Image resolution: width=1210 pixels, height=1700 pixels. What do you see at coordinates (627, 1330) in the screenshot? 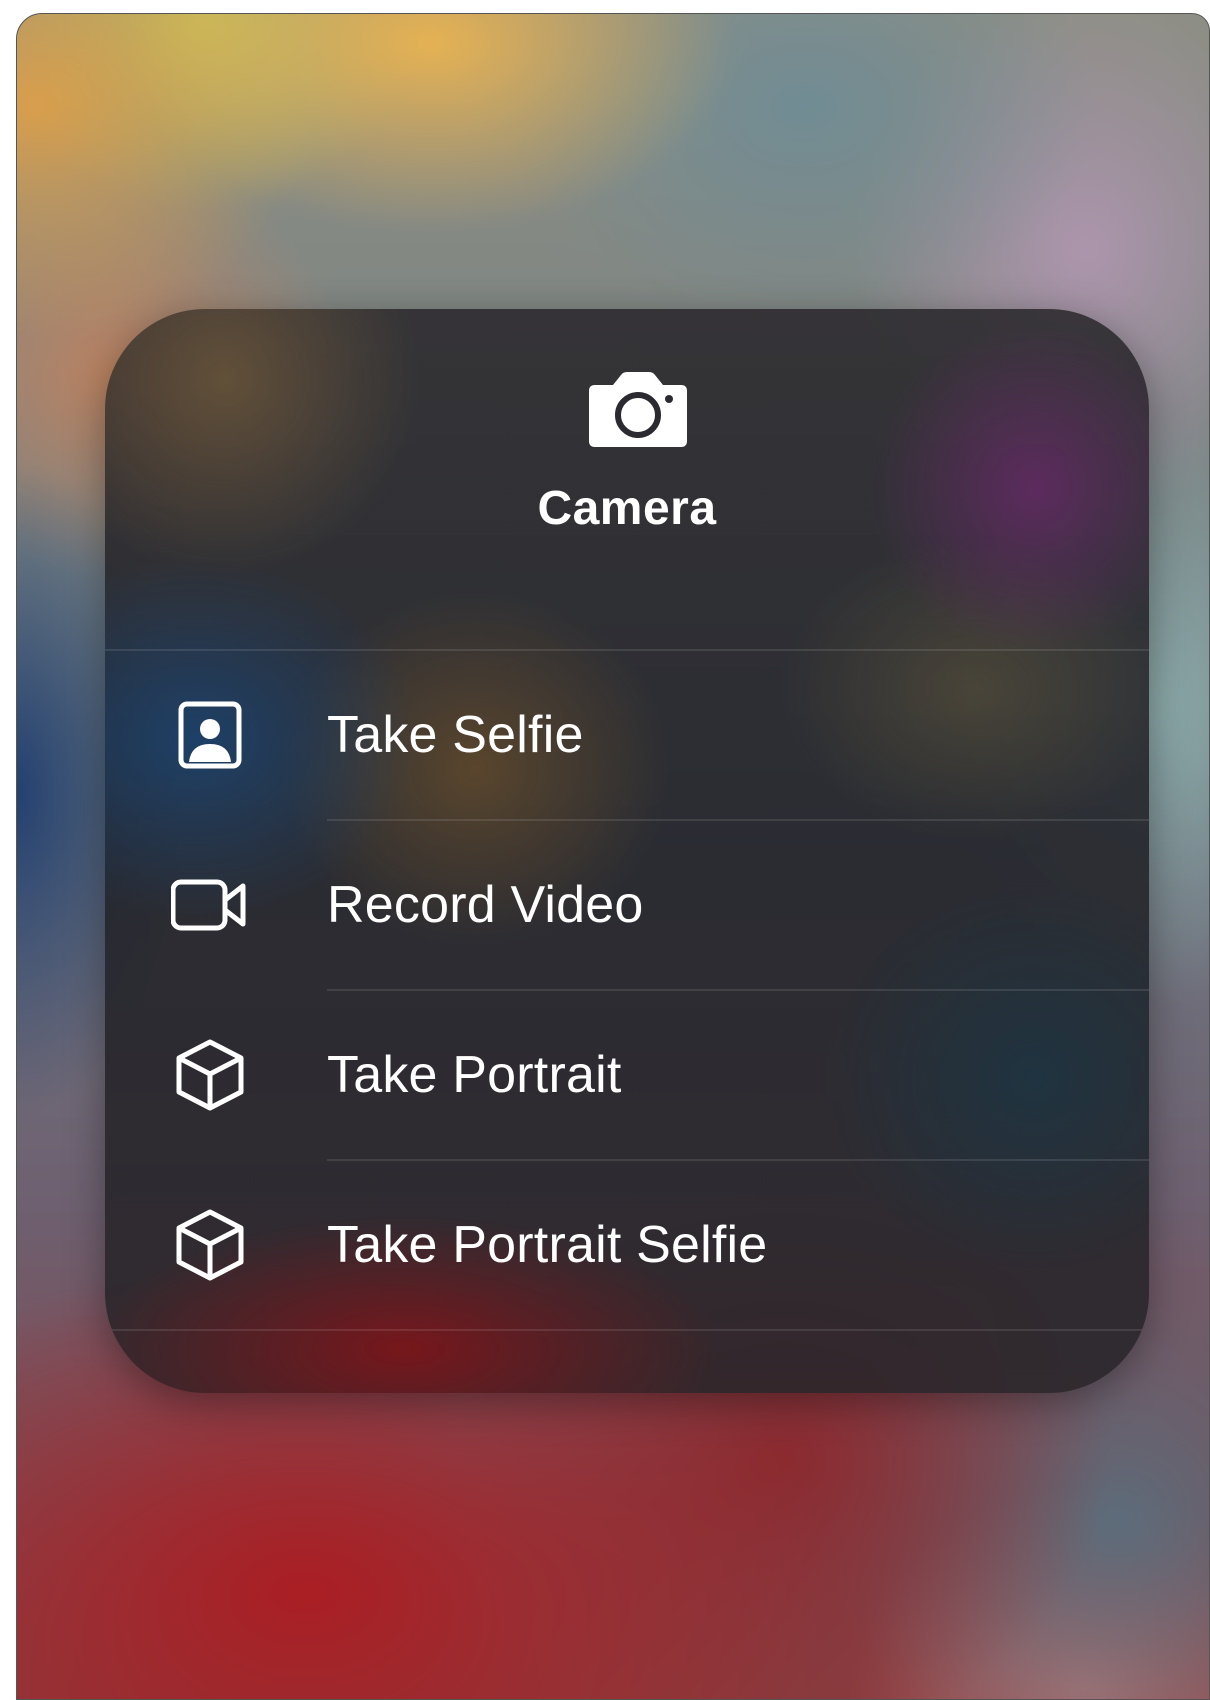
I see `bottom-divider` at bounding box center [627, 1330].